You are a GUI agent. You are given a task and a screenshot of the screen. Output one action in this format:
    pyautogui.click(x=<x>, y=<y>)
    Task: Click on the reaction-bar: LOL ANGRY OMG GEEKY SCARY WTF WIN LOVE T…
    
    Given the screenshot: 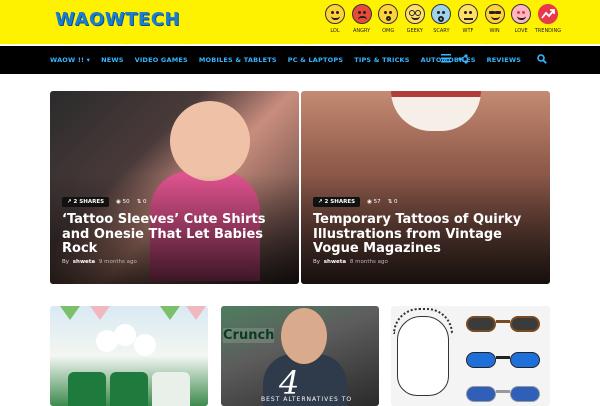 What is the action you would take?
    pyautogui.click(x=441, y=19)
    